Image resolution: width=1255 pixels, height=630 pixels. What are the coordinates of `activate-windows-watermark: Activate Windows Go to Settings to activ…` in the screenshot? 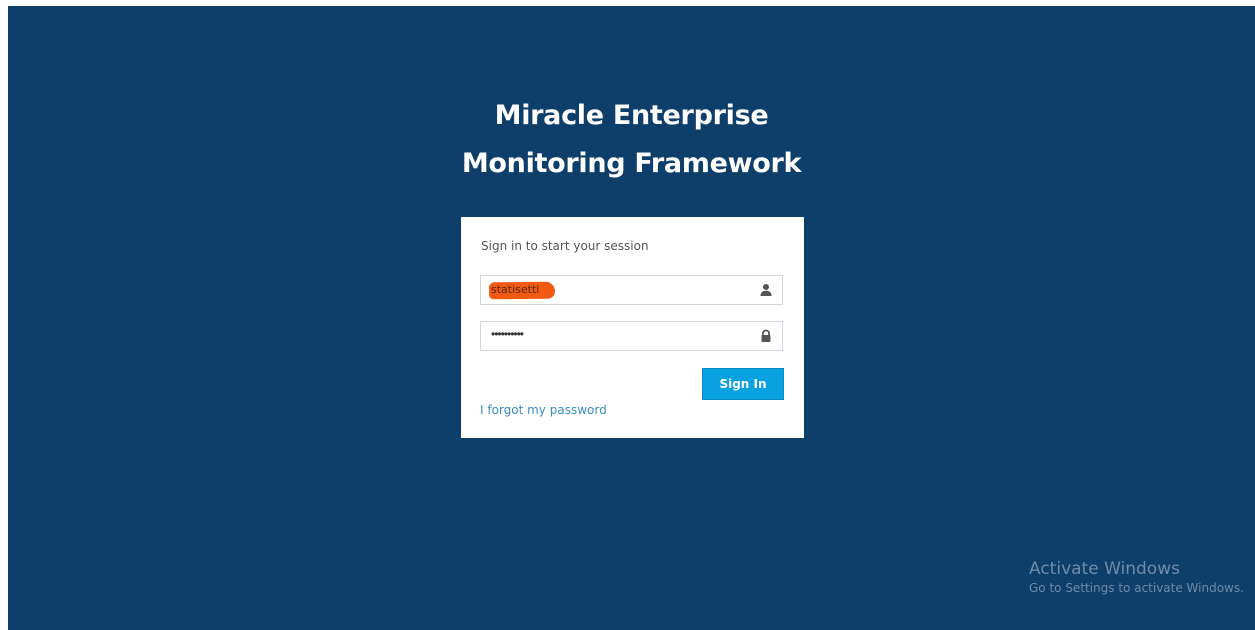 It's located at (1136, 578).